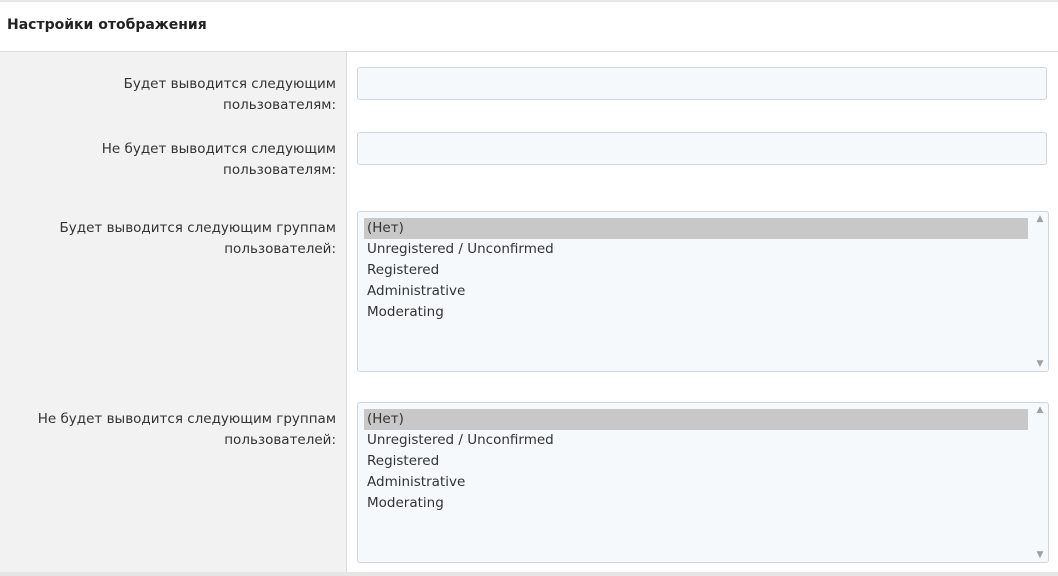 The image size is (1058, 576). I want to click on hide-groups-label-line2: пользователей:, so click(280, 440).